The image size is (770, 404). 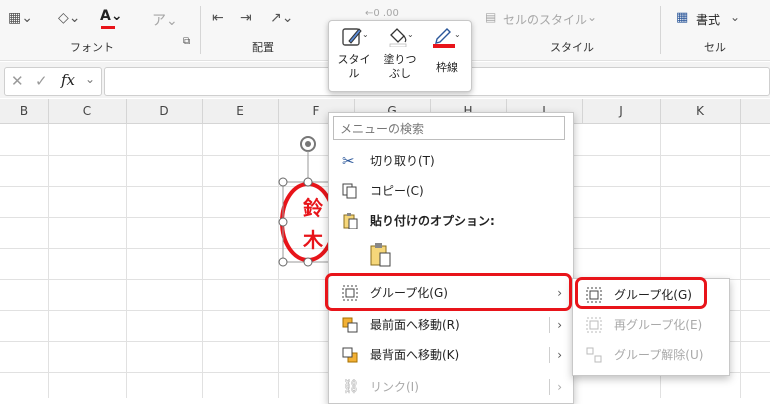 I want to click on shape-outline-label: 枠線, so click(x=447, y=67).